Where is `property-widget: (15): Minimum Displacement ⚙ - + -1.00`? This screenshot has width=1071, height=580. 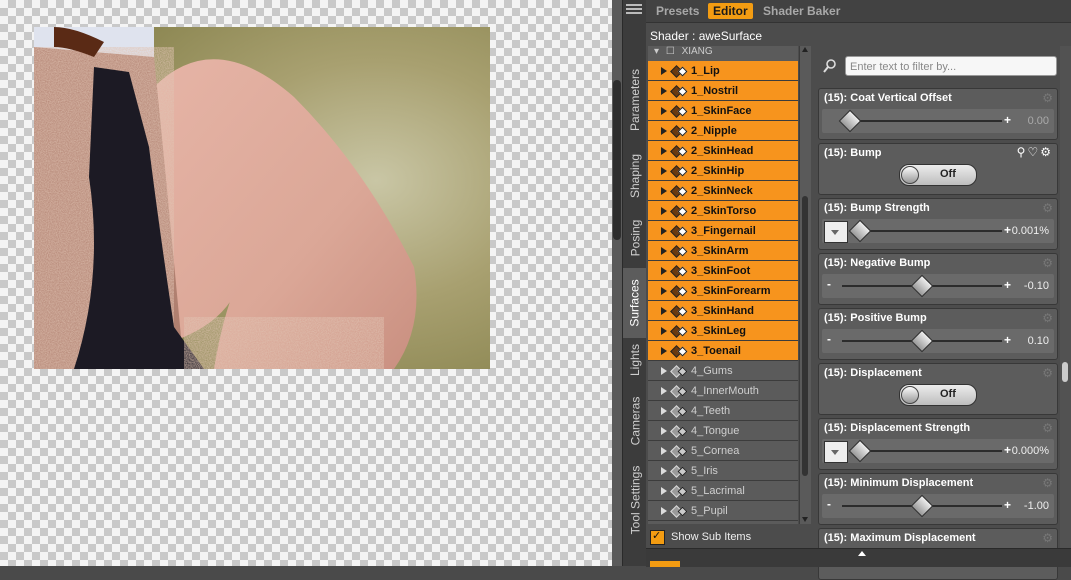 property-widget: (15): Minimum Displacement ⚙ - + -1.00 is located at coordinates (938, 499).